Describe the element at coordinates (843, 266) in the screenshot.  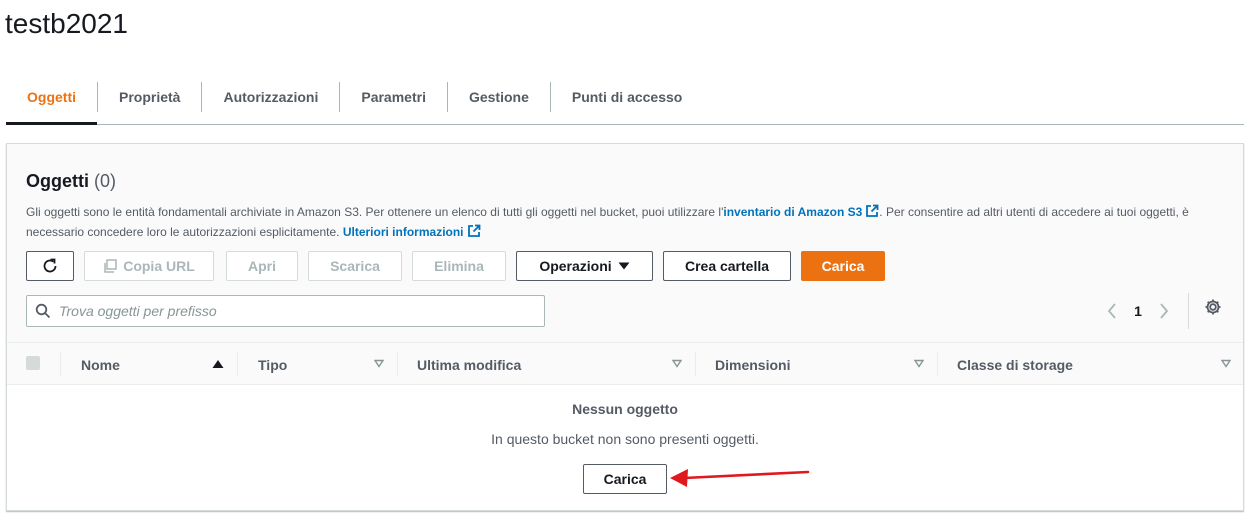
I see `upload-button: Carica` at that location.